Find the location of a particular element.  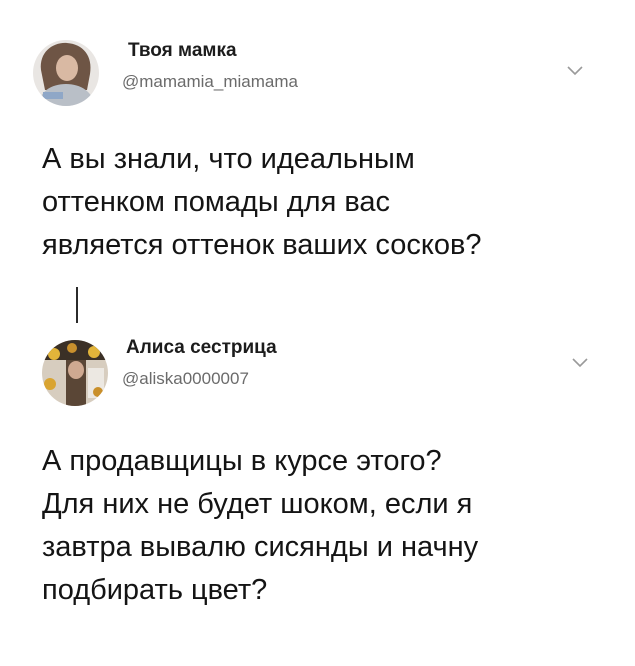

display-name: Алиса сестрица is located at coordinates (201, 348).